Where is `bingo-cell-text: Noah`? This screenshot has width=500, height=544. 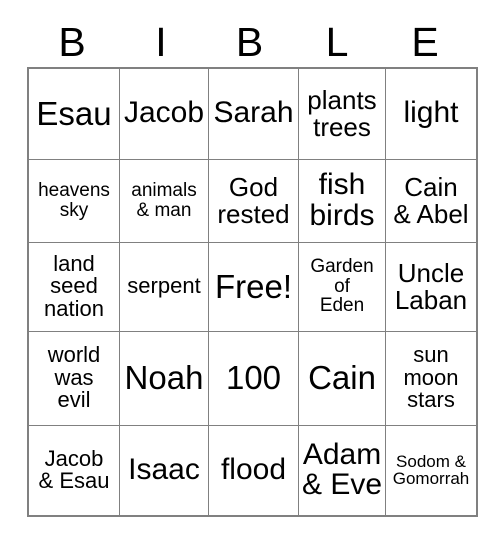
bingo-cell-text: Noah is located at coordinates (164, 378).